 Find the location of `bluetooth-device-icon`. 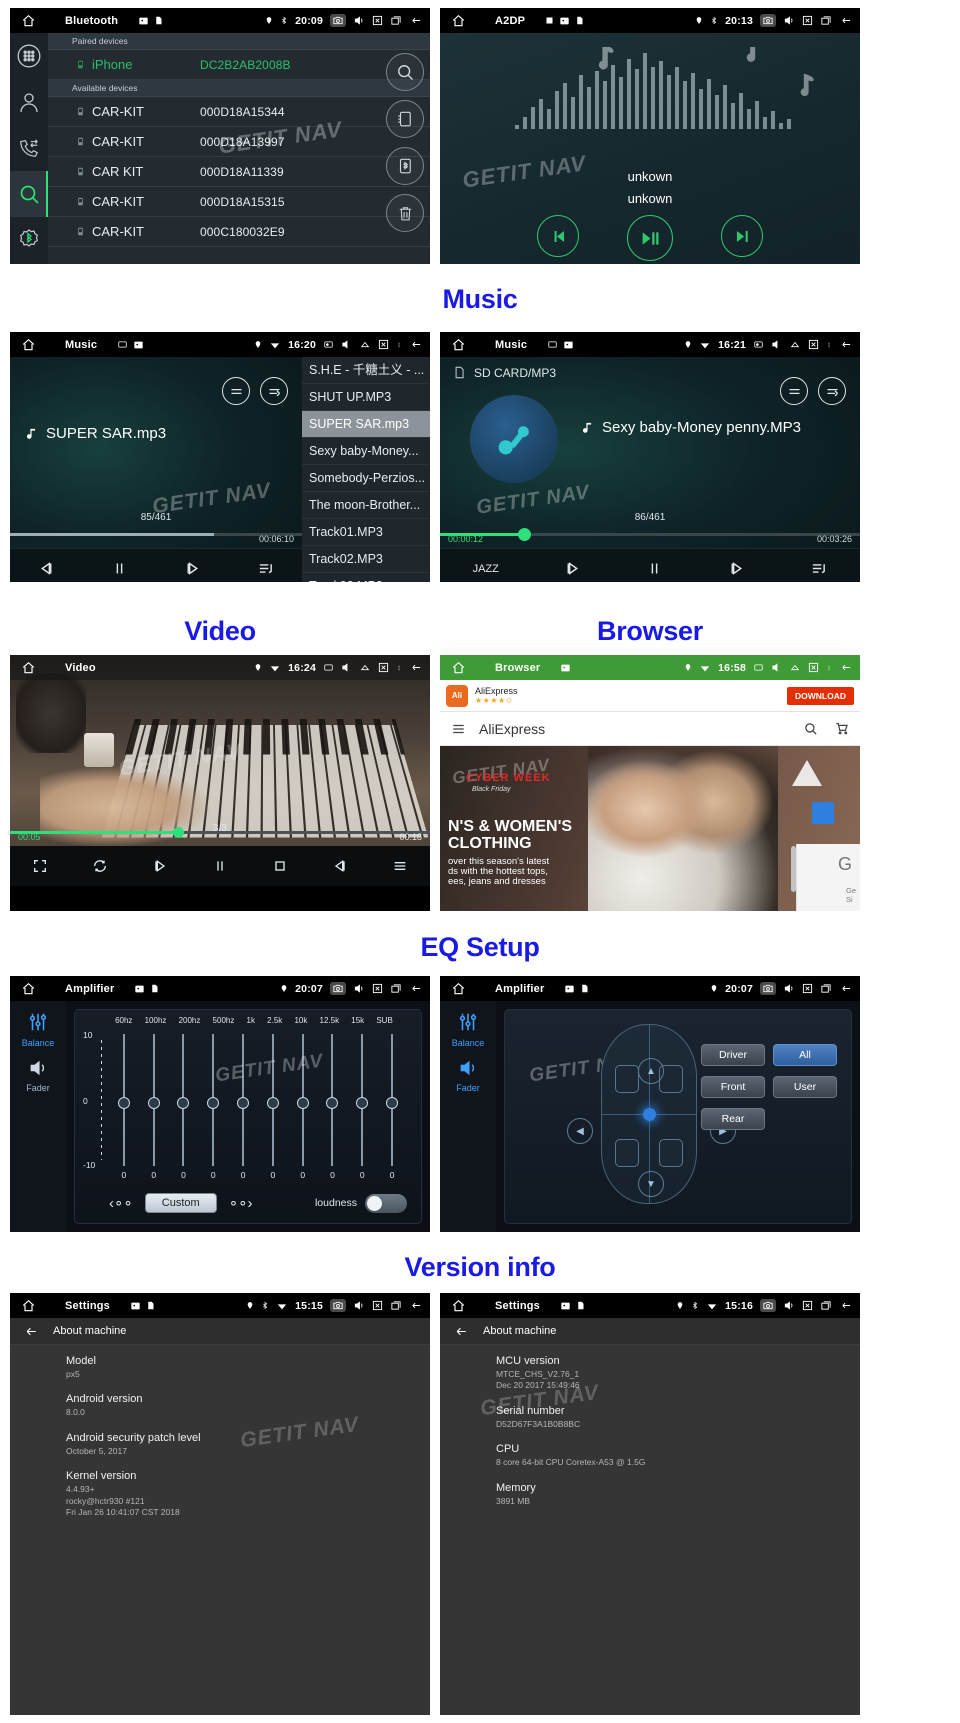

bluetooth-device-icon is located at coordinates (405, 166).